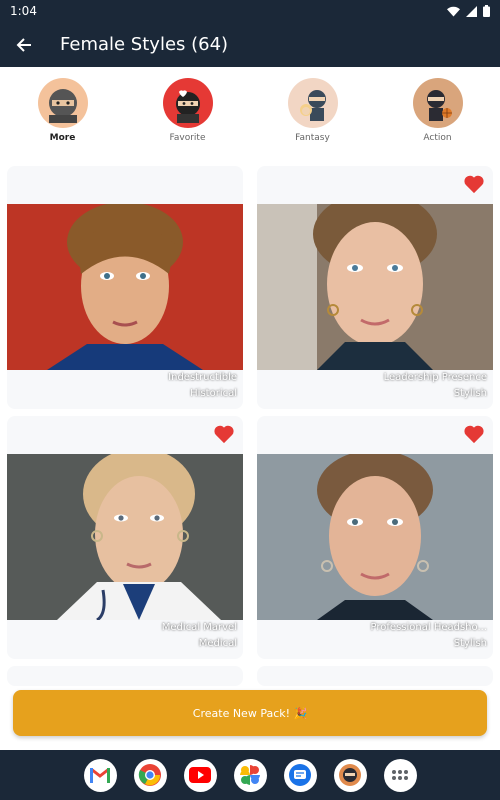 This screenshot has height=800, width=500. Describe the element at coordinates (100, 775) in the screenshot. I see `gmail-icon` at that location.